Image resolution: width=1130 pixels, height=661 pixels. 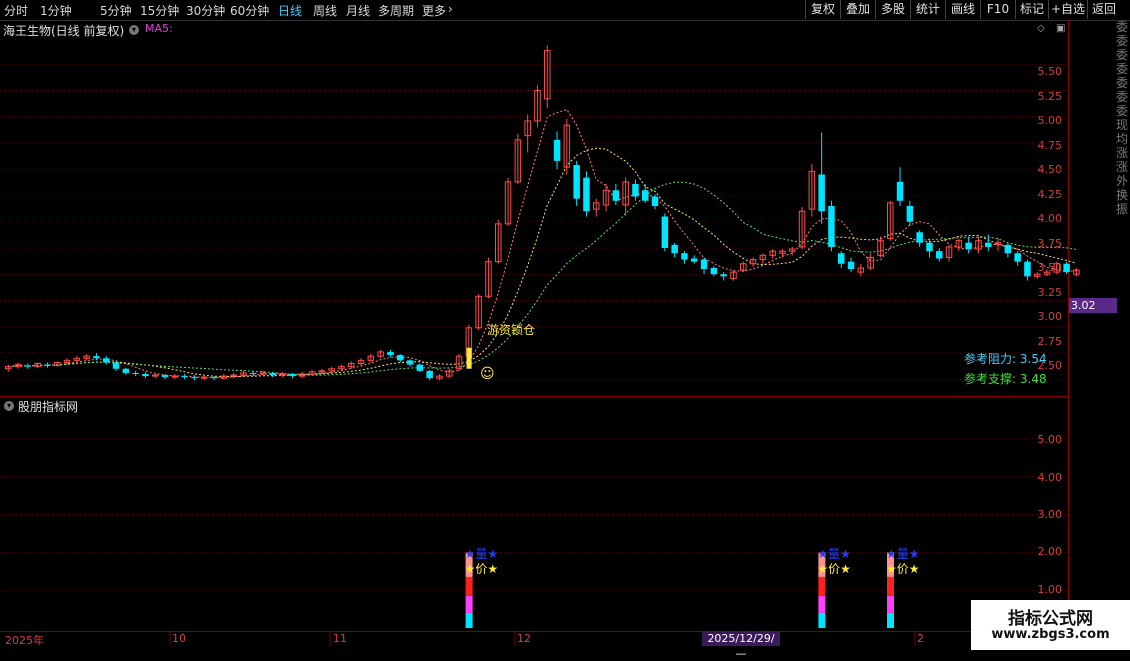 I want to click on support-row: 参考支撑: 3.48, so click(x=1005, y=378).